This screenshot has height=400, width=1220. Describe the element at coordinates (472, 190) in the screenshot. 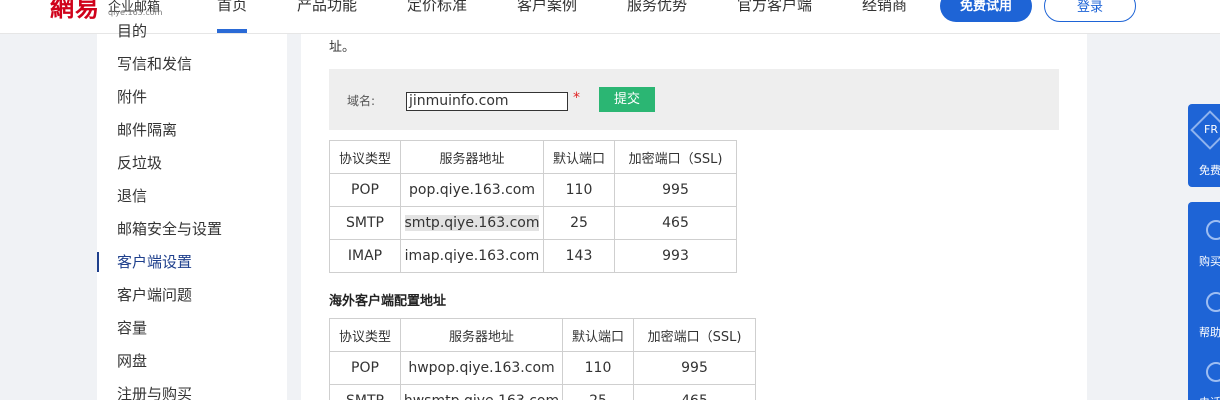

I see `cell-server: pop.qiye.163.com` at that location.